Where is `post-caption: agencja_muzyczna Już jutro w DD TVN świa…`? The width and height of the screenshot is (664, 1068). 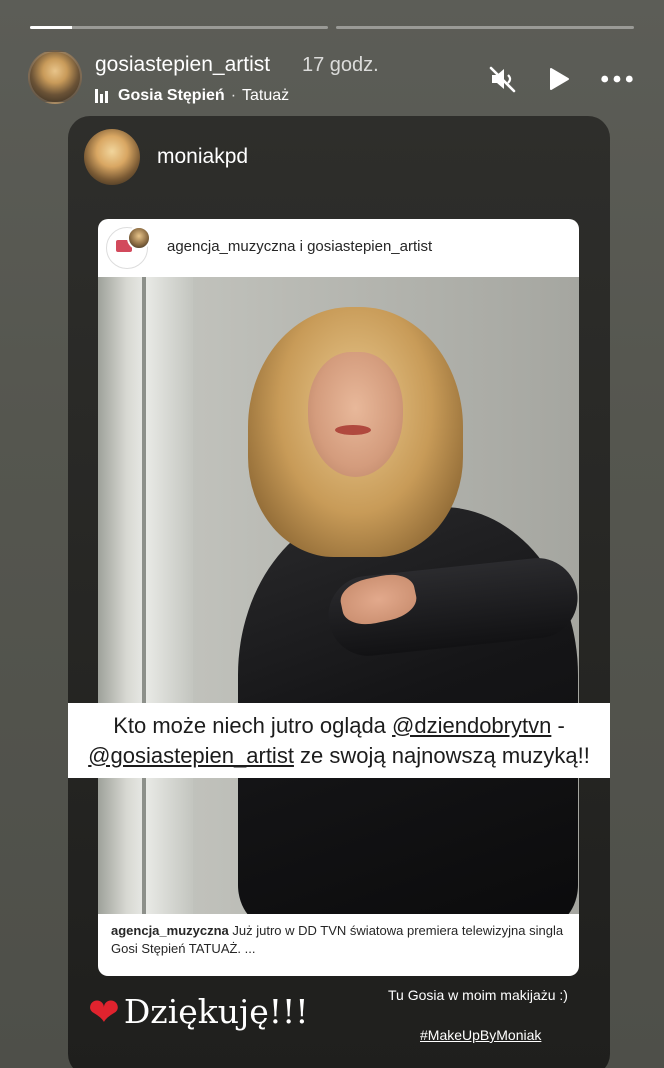 post-caption: agencja_muzyczna Już jutro w DD TVN świa… is located at coordinates (341, 940).